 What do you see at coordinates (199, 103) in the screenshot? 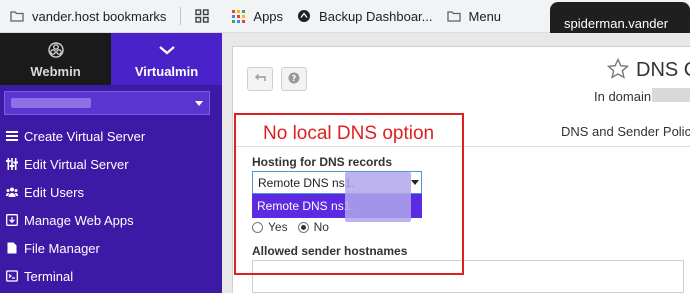
I see `chevron-down-icon` at bounding box center [199, 103].